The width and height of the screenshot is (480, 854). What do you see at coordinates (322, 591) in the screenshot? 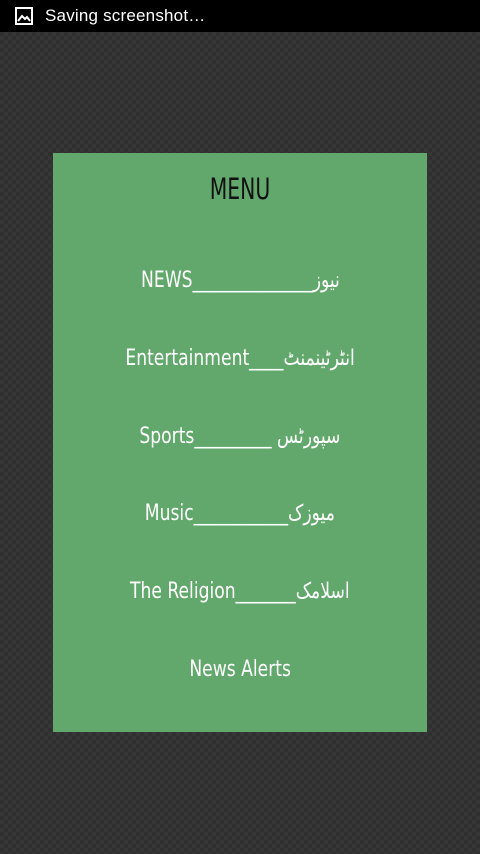
I see `menu-item-religion-urdu: اسلامک` at bounding box center [322, 591].